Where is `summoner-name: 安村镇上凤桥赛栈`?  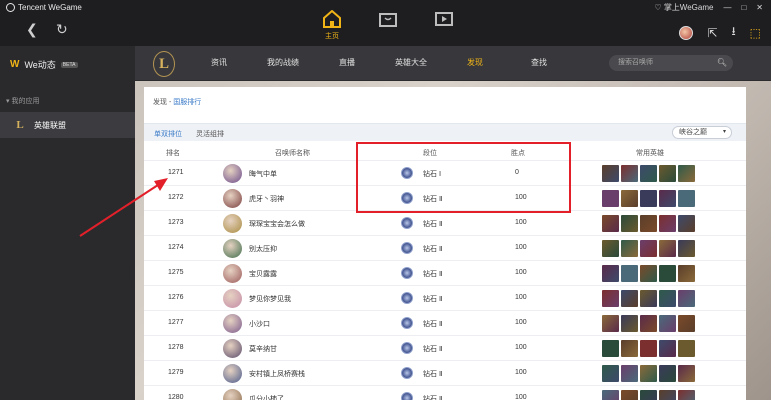
summoner-name: 安村镇上凤桥赛栈 is located at coordinates (277, 374).